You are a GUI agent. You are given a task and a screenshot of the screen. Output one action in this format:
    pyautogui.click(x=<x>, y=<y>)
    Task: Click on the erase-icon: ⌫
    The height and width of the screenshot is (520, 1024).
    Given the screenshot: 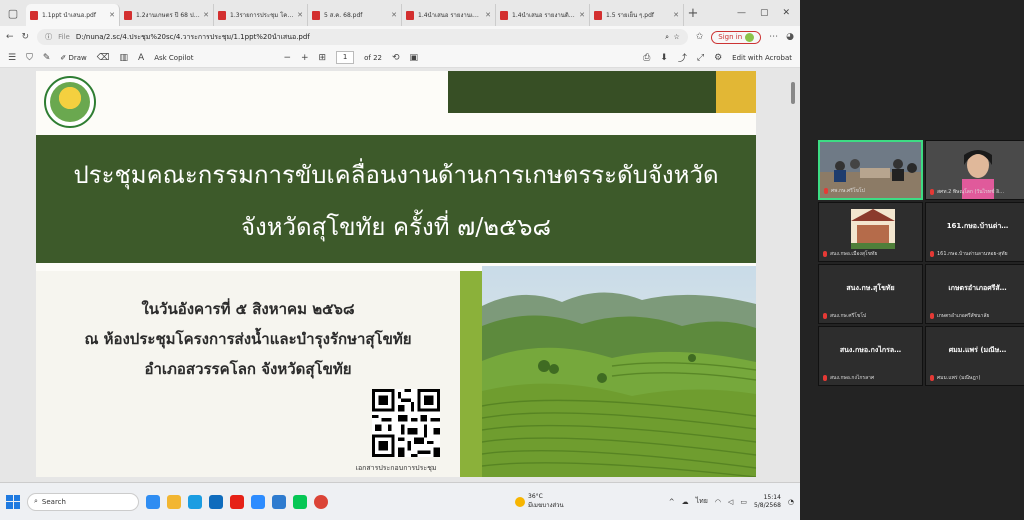 What is the action you would take?
    pyautogui.click(x=103, y=58)
    